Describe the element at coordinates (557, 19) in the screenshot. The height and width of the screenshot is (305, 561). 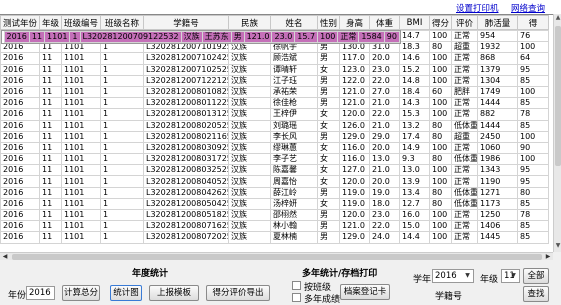
I see `scroll-up-icon: ▲` at that location.